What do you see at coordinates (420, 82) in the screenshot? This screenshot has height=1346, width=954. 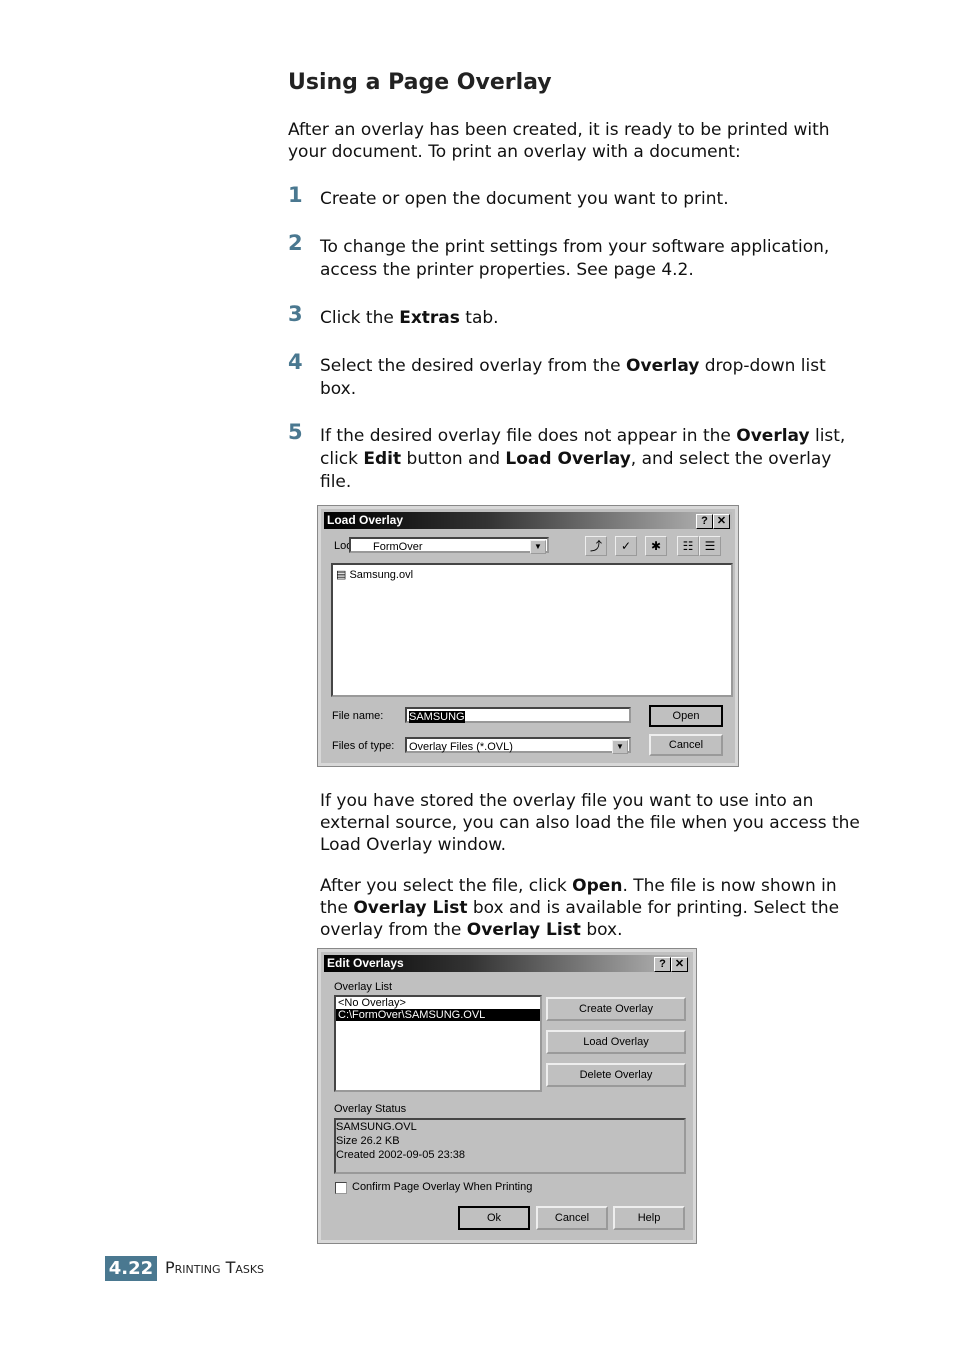 I see `section-title: Using a Page Overlay` at bounding box center [420, 82].